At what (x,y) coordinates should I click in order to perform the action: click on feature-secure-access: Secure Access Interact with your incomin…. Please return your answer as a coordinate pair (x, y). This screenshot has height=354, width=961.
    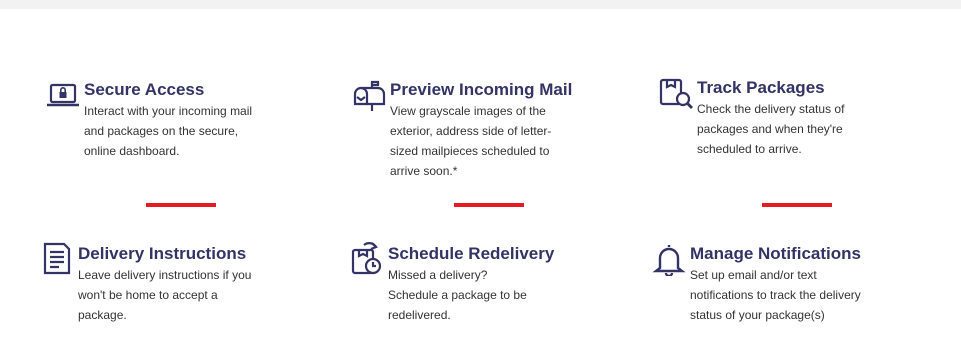
    Looking at the image, I should click on (149, 120).